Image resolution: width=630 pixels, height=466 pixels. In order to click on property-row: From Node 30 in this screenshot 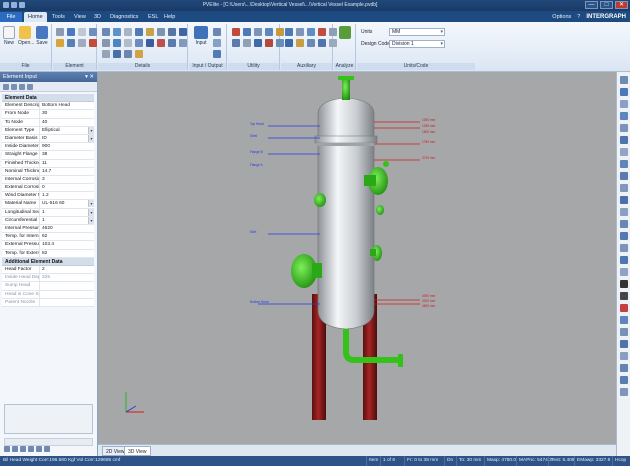, I will do `click(48, 114)`.